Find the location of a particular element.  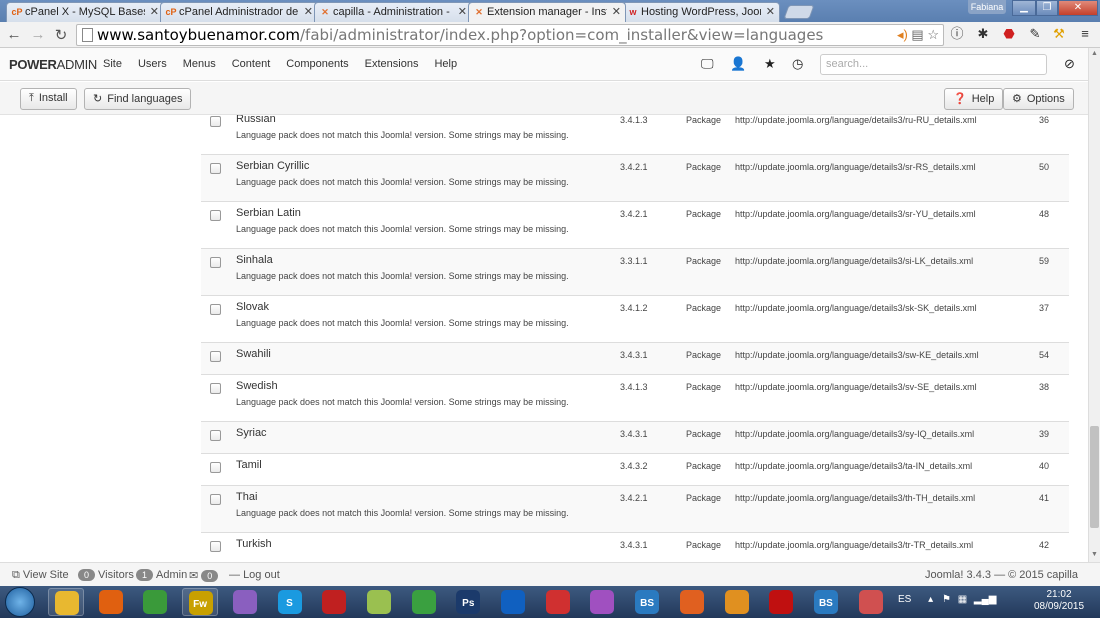

gift-icon is located at coordinates (558, 602).